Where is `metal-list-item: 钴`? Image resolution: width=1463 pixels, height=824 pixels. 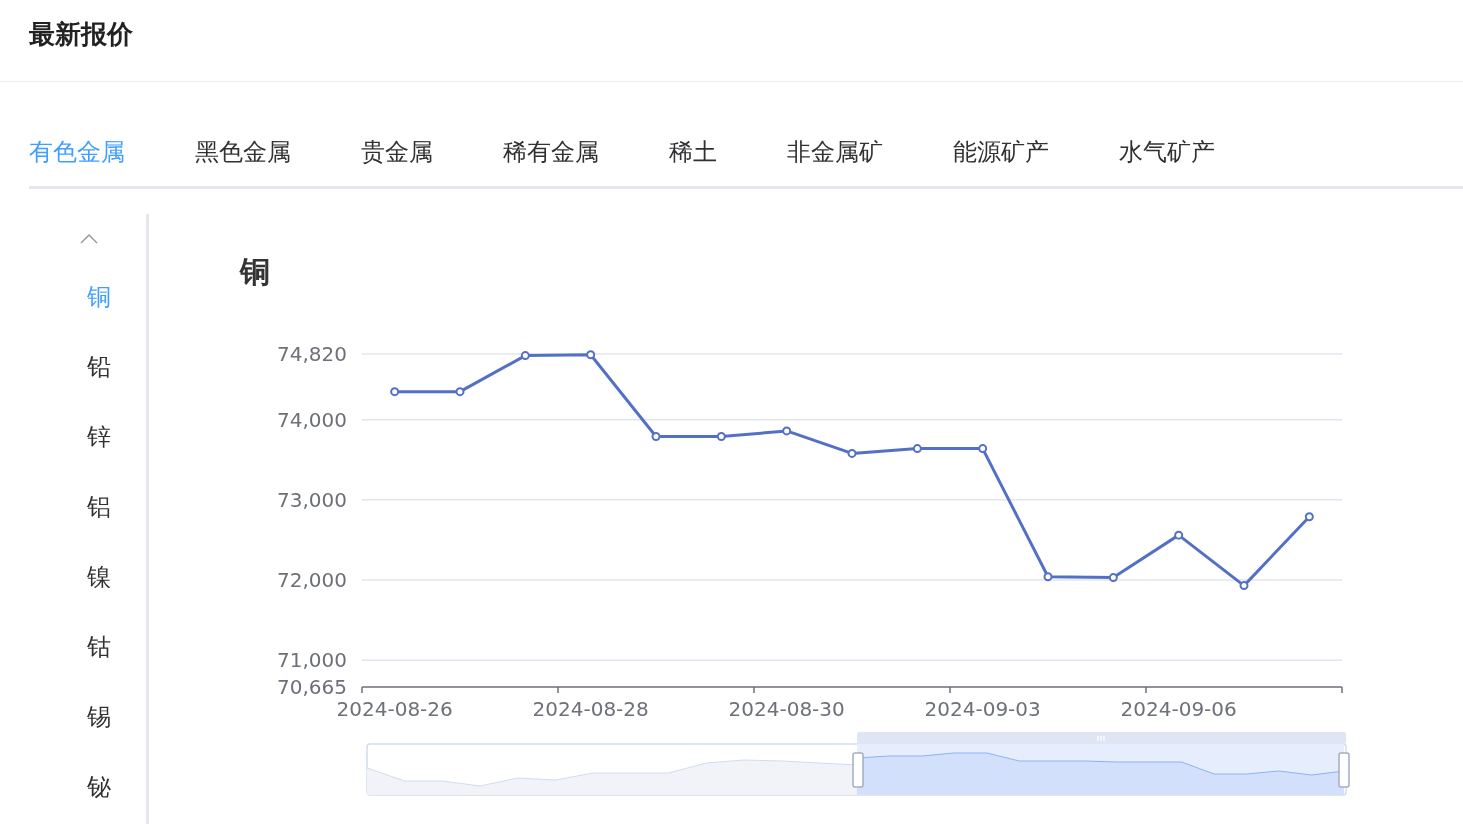 metal-list-item: 钴 is located at coordinates (99, 647).